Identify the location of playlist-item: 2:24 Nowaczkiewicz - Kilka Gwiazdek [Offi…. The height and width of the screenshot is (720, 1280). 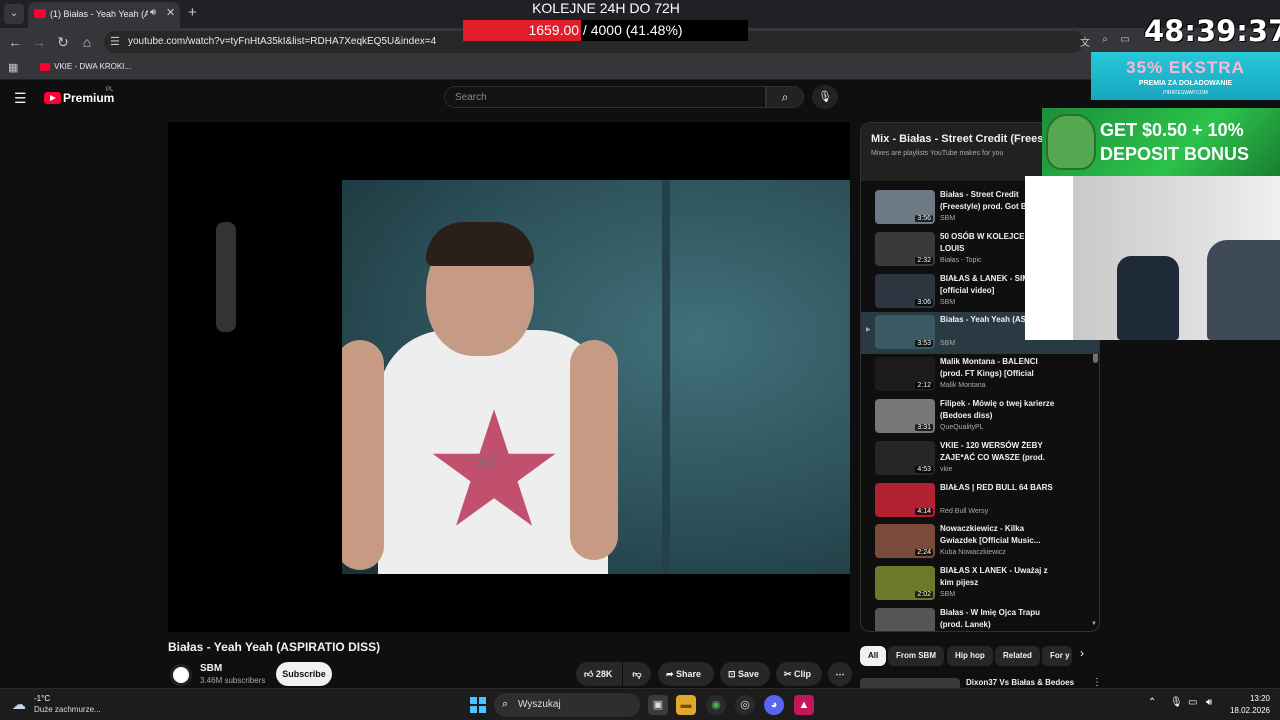
(980, 542).